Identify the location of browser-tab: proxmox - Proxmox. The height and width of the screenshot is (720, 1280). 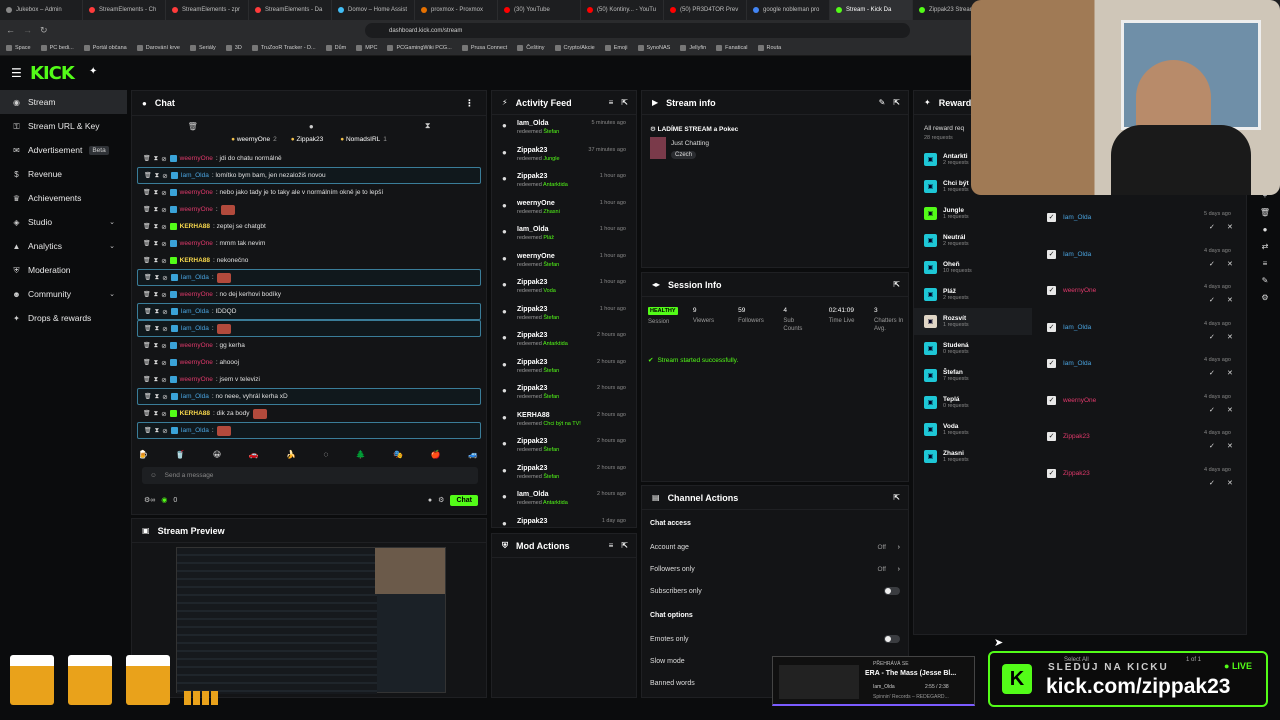
(456, 10).